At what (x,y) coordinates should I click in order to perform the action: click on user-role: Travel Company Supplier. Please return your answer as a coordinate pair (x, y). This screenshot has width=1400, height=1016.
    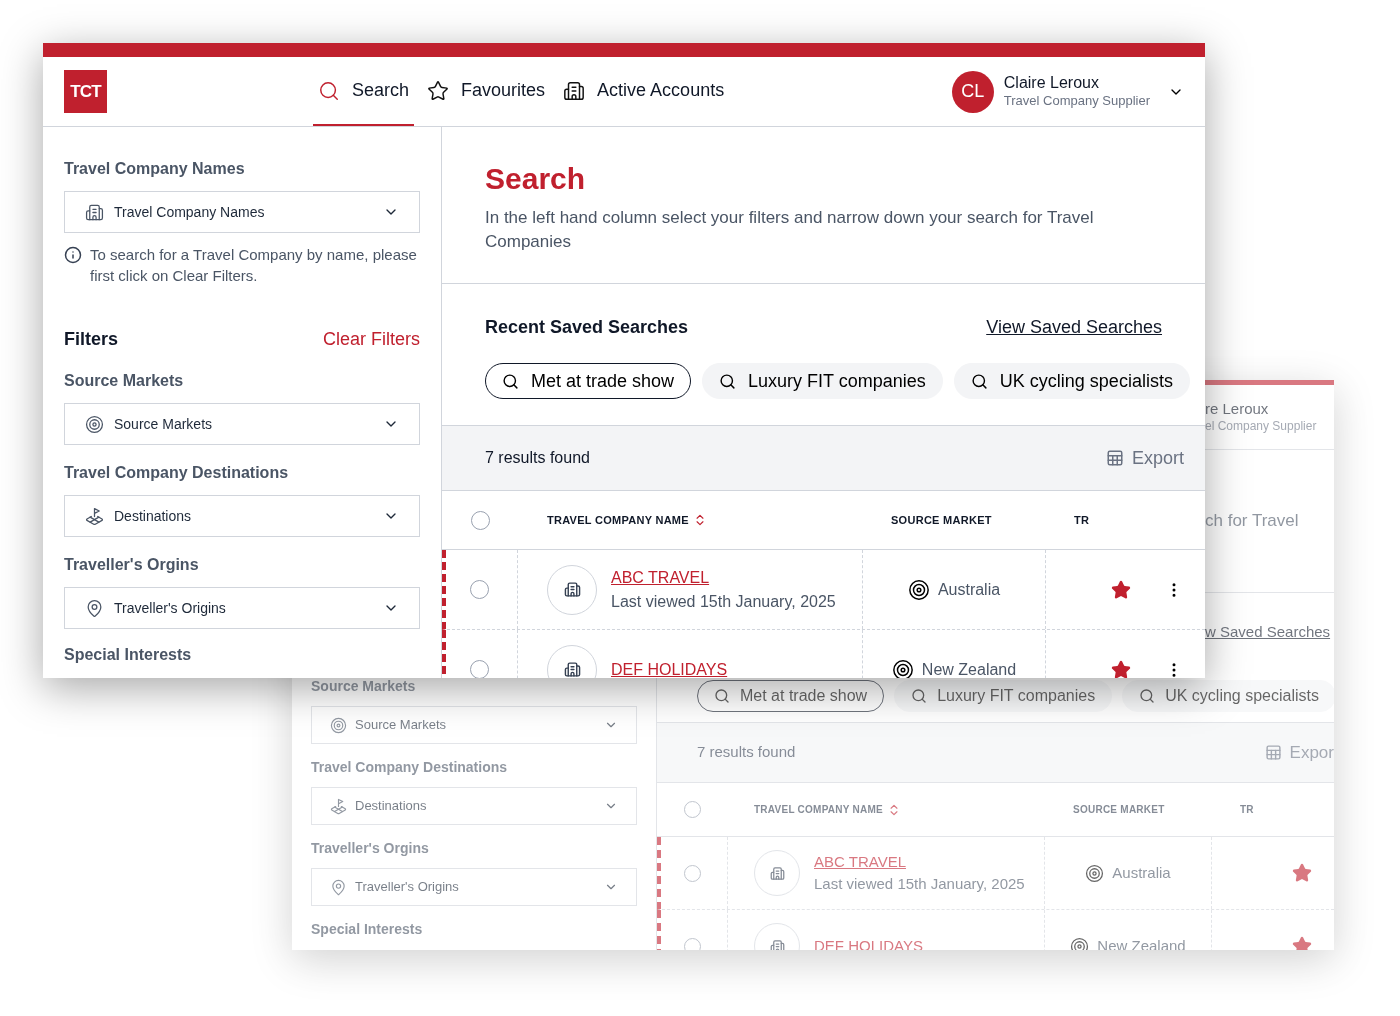
    Looking at the image, I should click on (1076, 101).